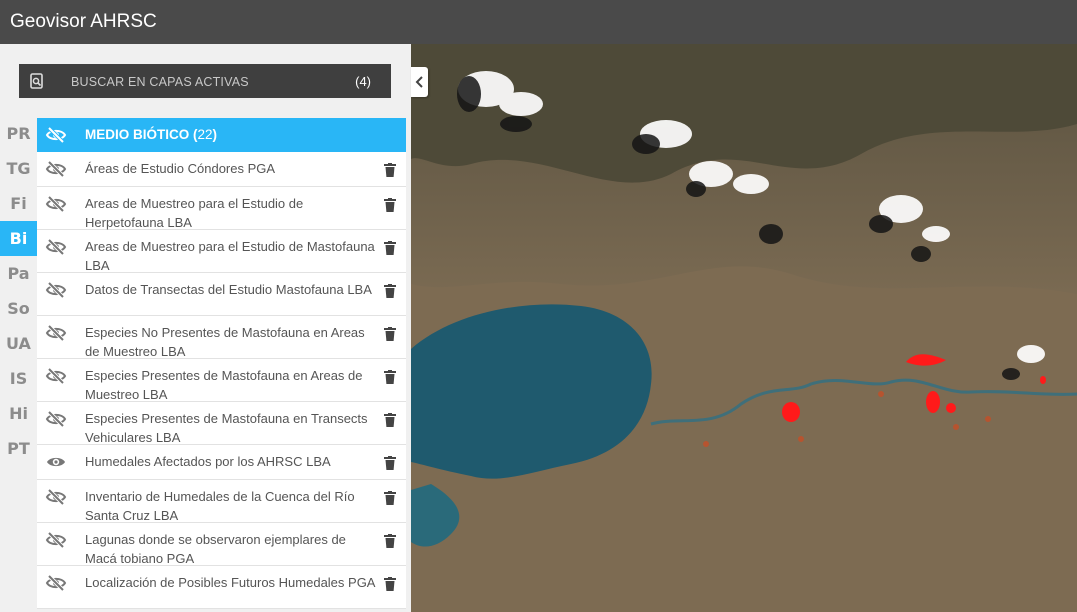 The height and width of the screenshot is (612, 1077). I want to click on search-label: BUSCAR EN CAPAS ACTIVAS, so click(160, 82).